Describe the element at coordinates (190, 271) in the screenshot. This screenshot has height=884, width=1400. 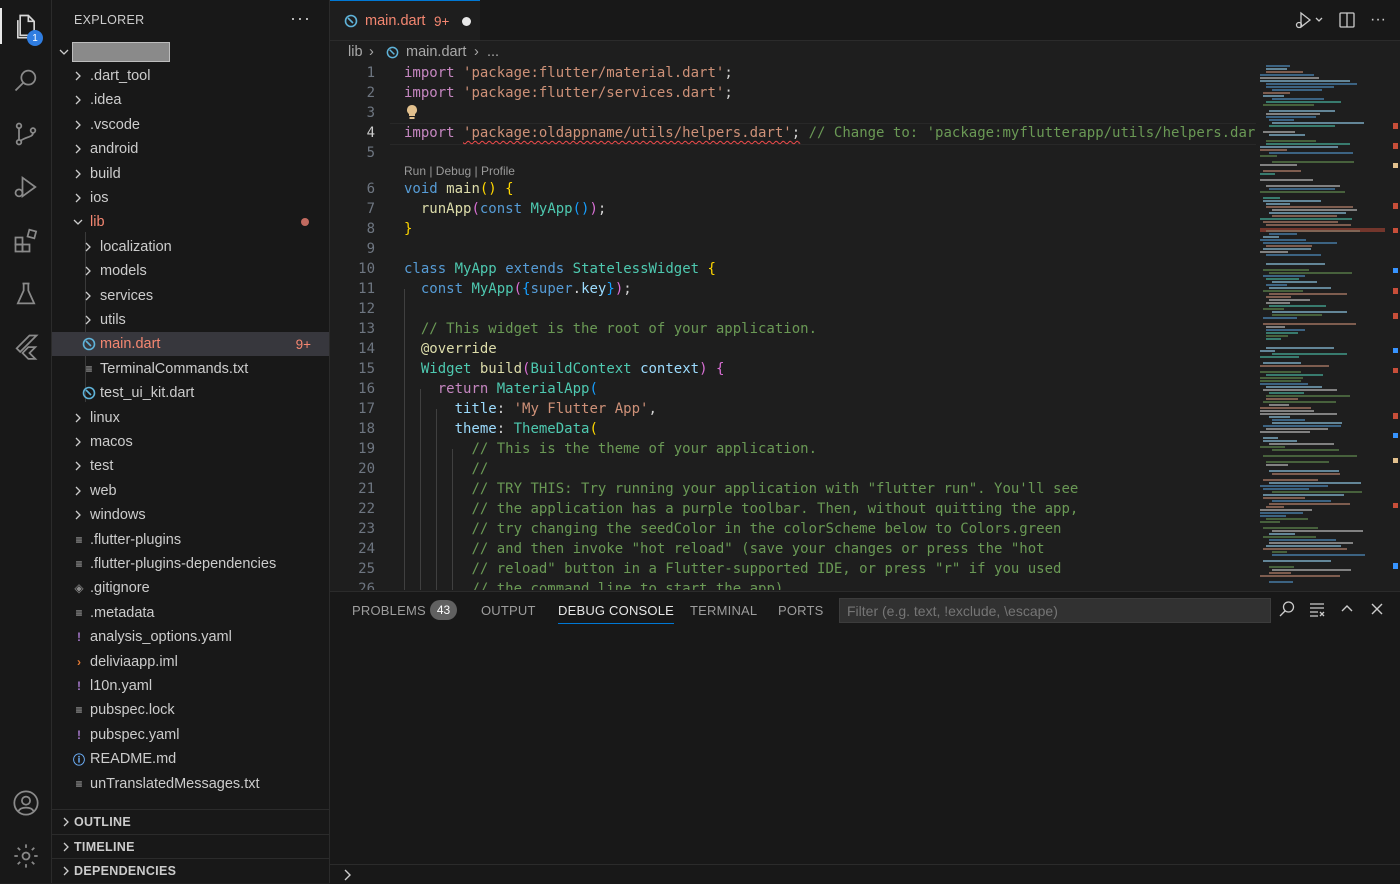
I see `tree-item: models` at that location.